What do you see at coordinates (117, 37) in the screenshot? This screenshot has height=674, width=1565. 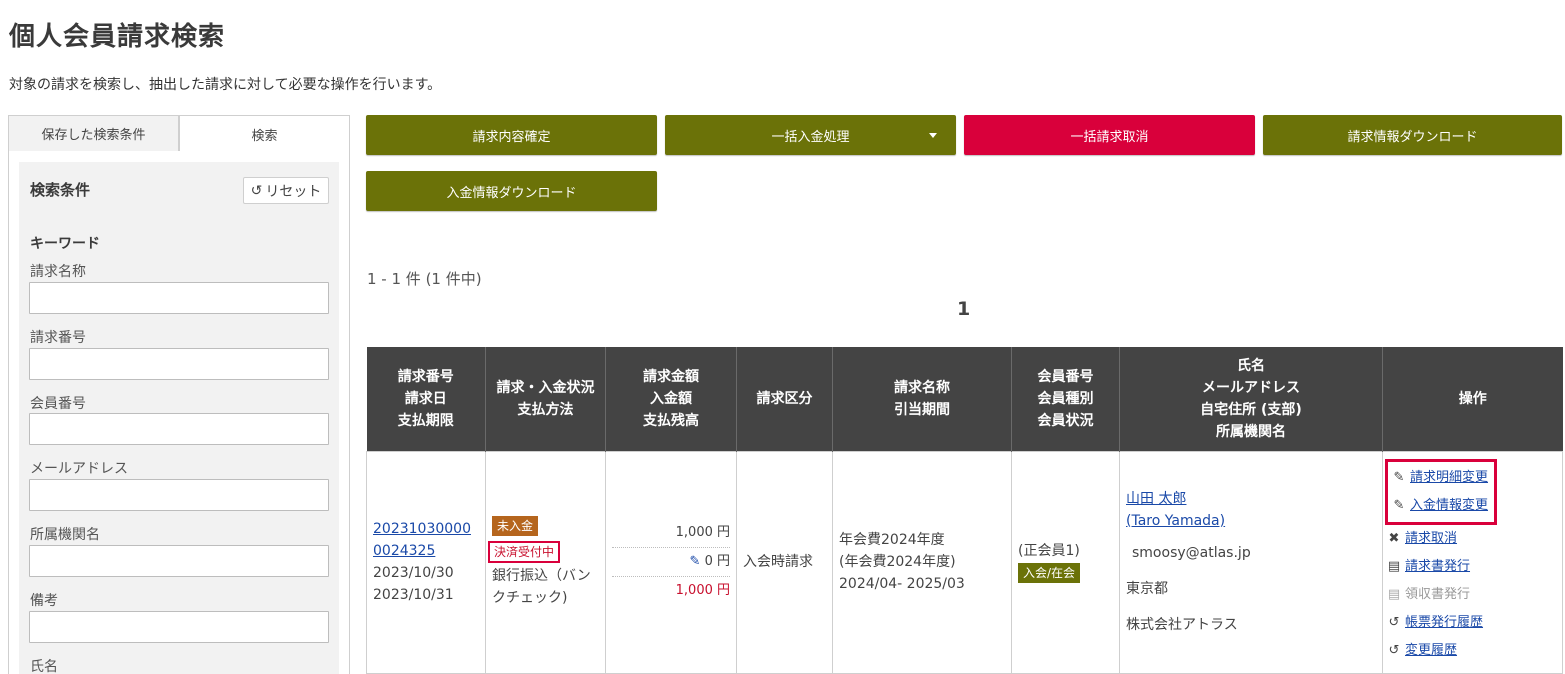 I see `page-title: 個人会員請求検索` at bounding box center [117, 37].